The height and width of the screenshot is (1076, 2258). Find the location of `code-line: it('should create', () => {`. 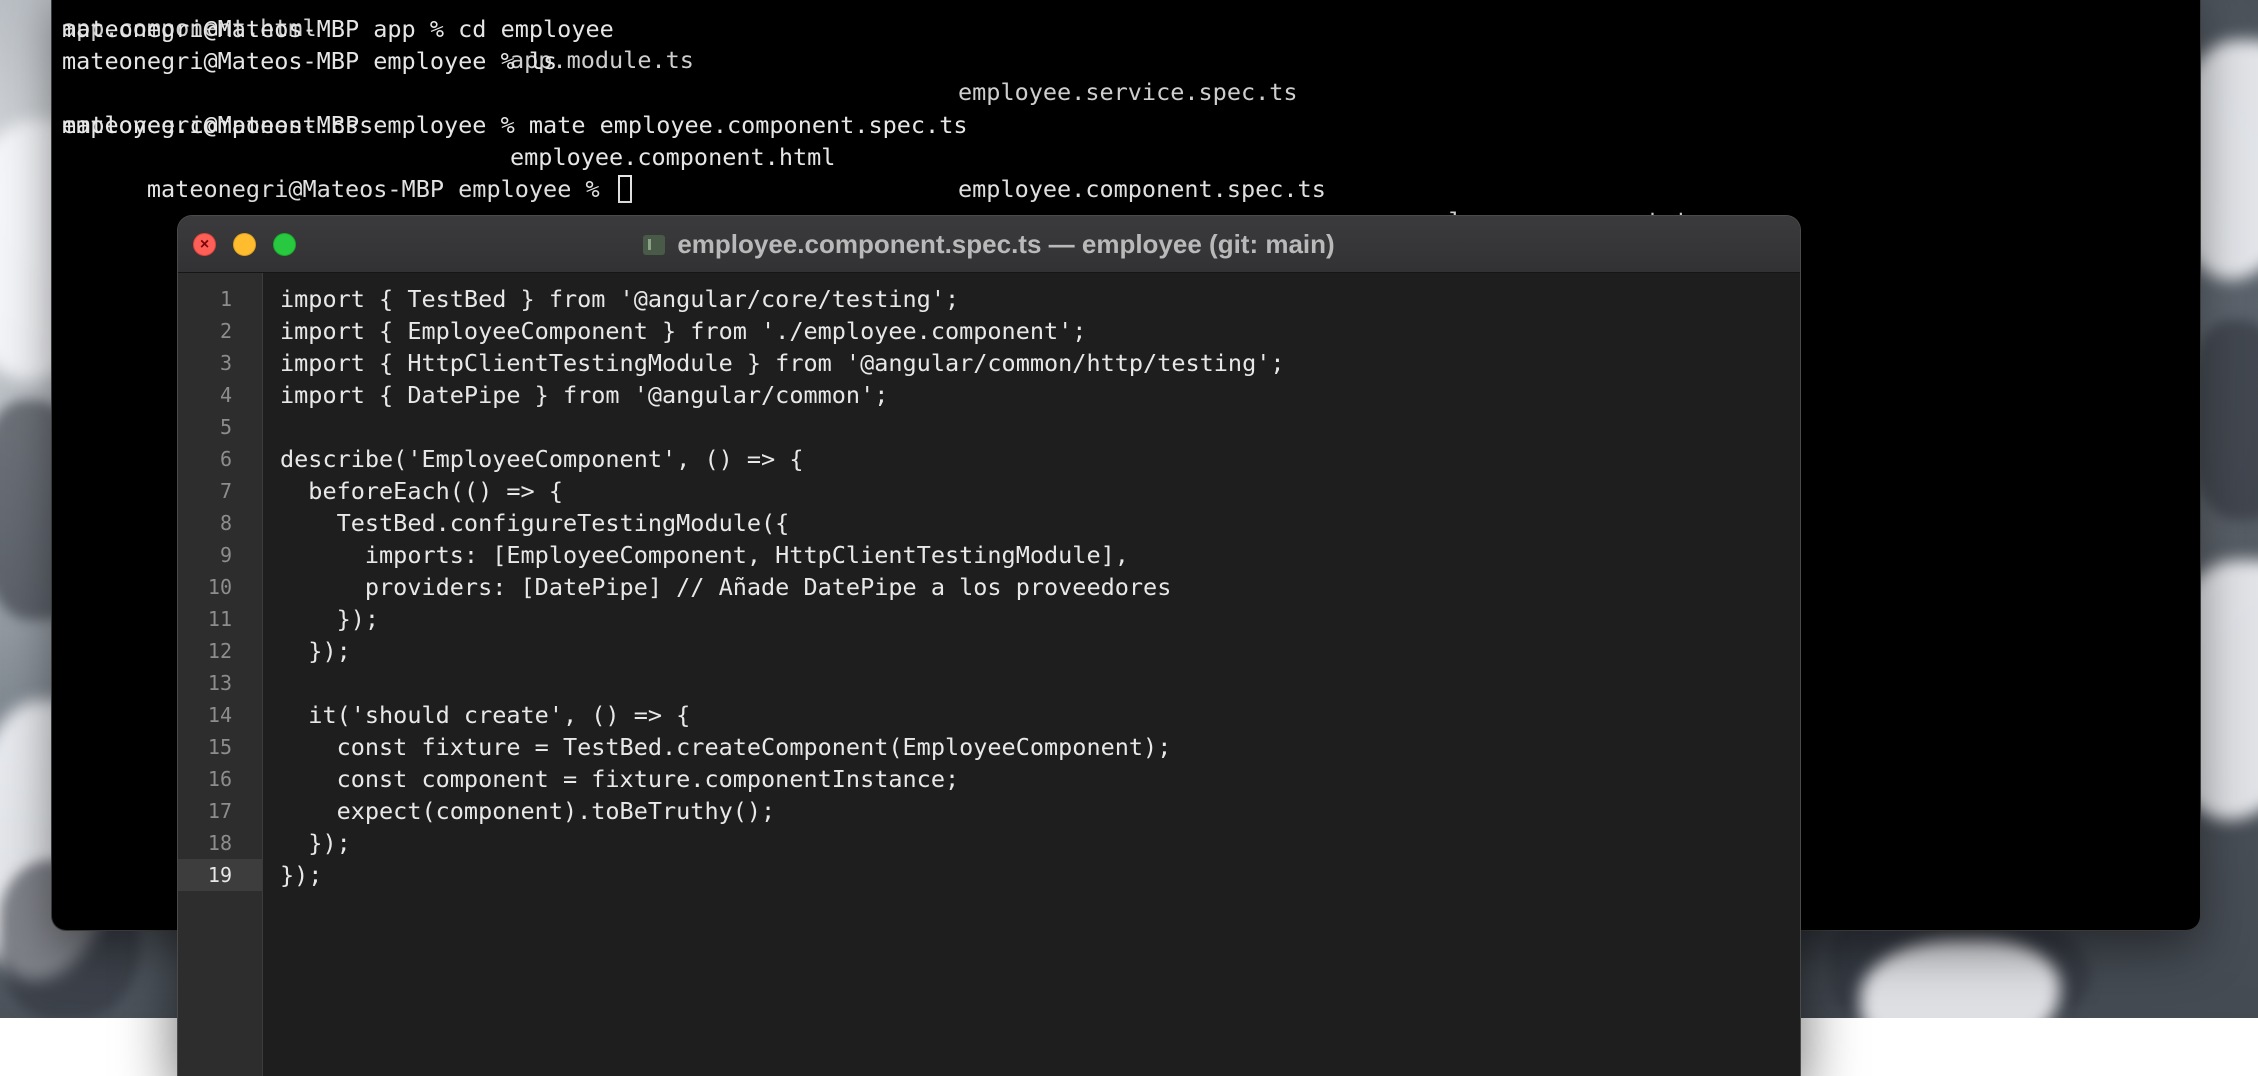

code-line: it('should create', () => { is located at coordinates (485, 715).